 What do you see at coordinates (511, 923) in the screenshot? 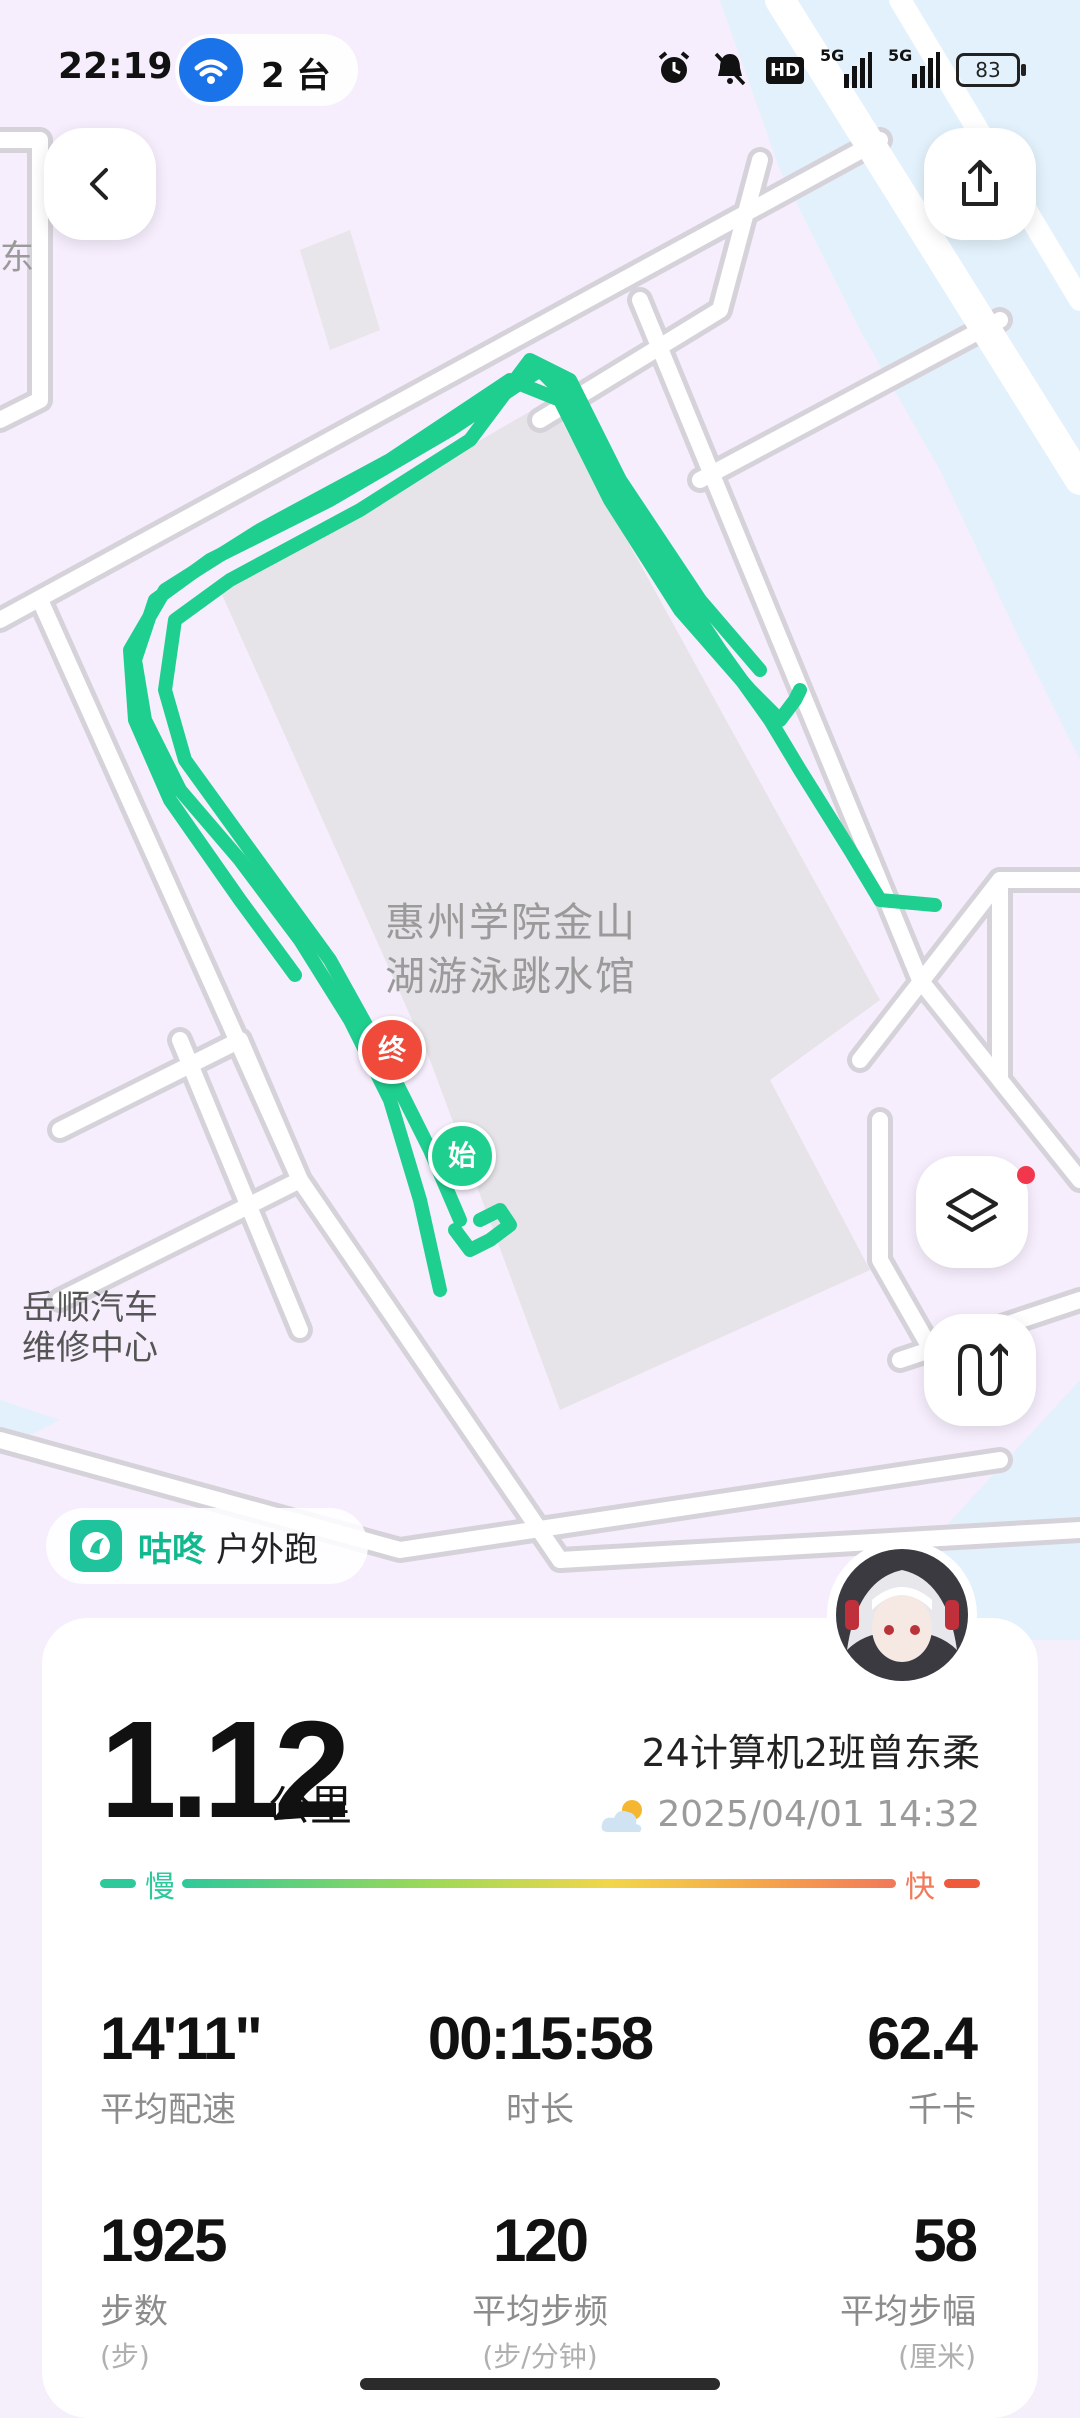
I see `venue-label-line1: 惠州学院金山` at bounding box center [511, 923].